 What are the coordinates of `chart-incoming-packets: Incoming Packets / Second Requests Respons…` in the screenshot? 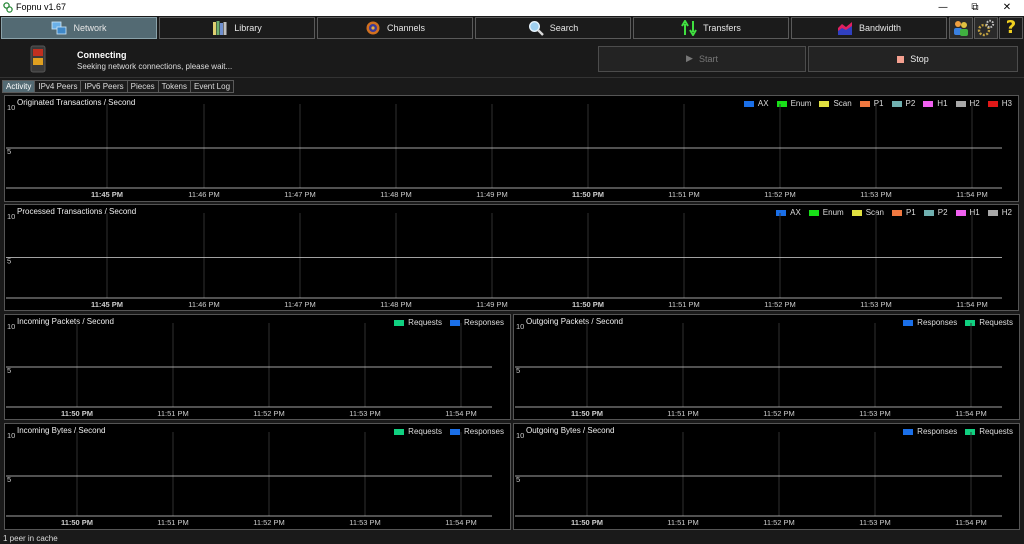 It's located at (257, 367).